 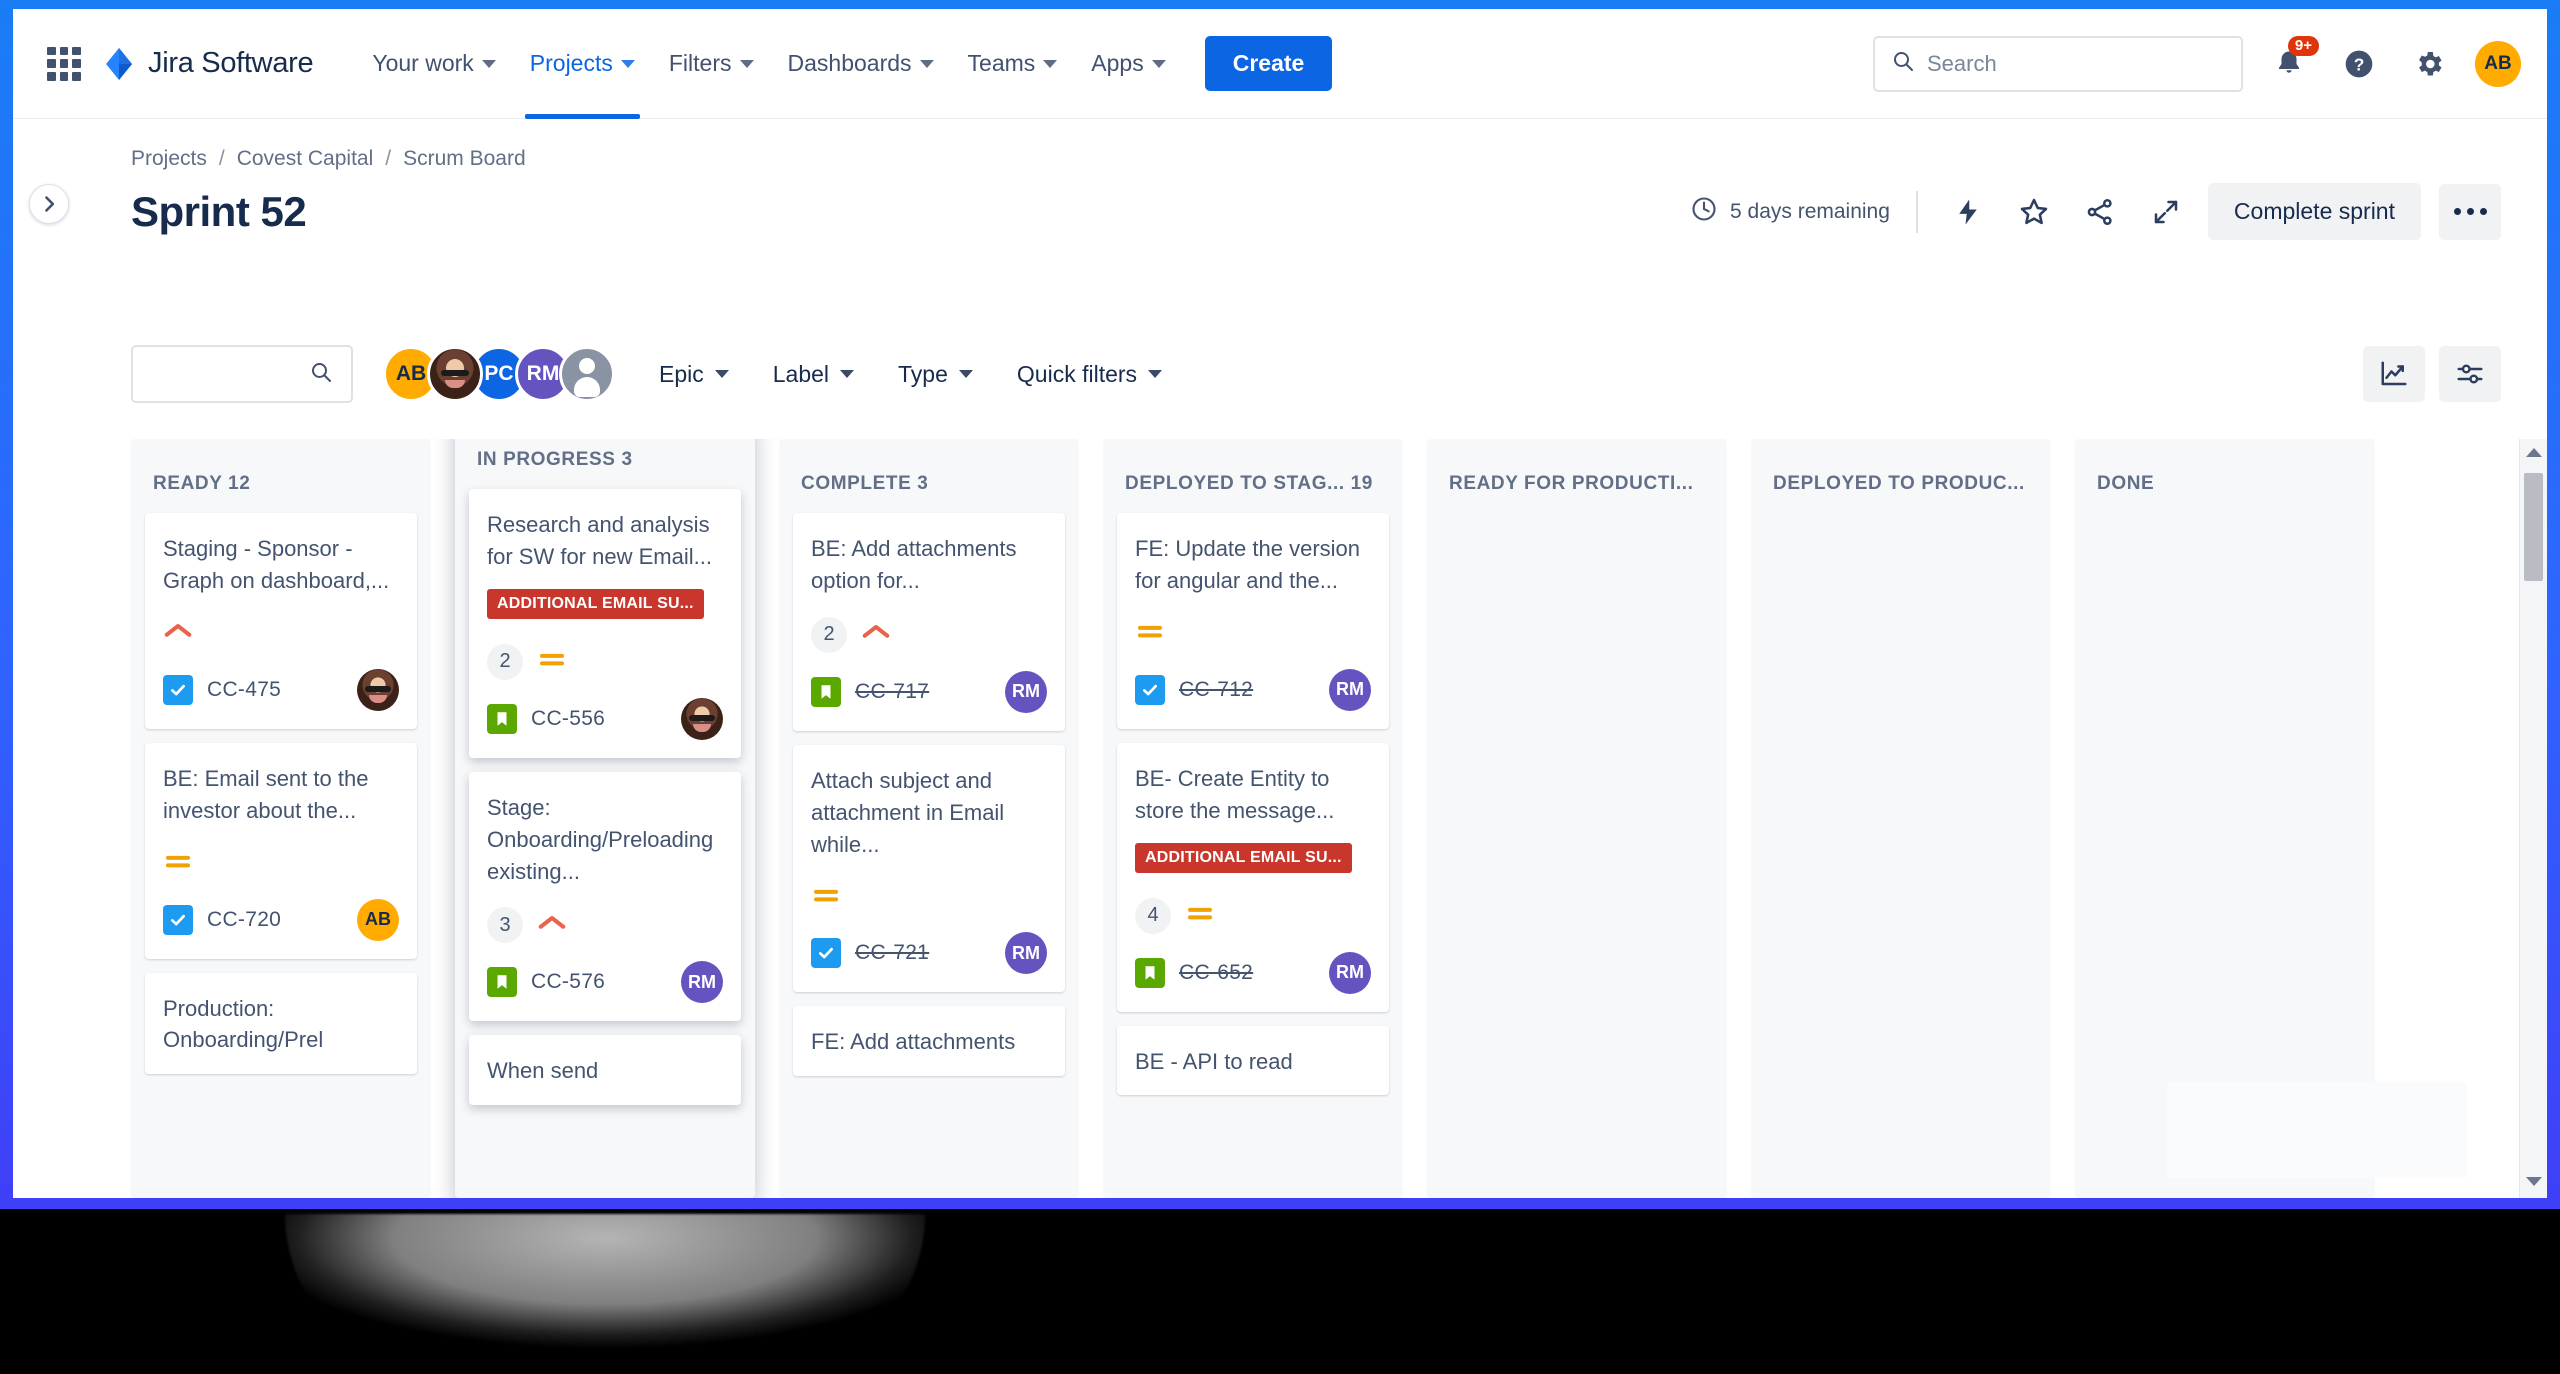 What do you see at coordinates (2359, 64) in the screenshot?
I see `help-button: ?` at bounding box center [2359, 64].